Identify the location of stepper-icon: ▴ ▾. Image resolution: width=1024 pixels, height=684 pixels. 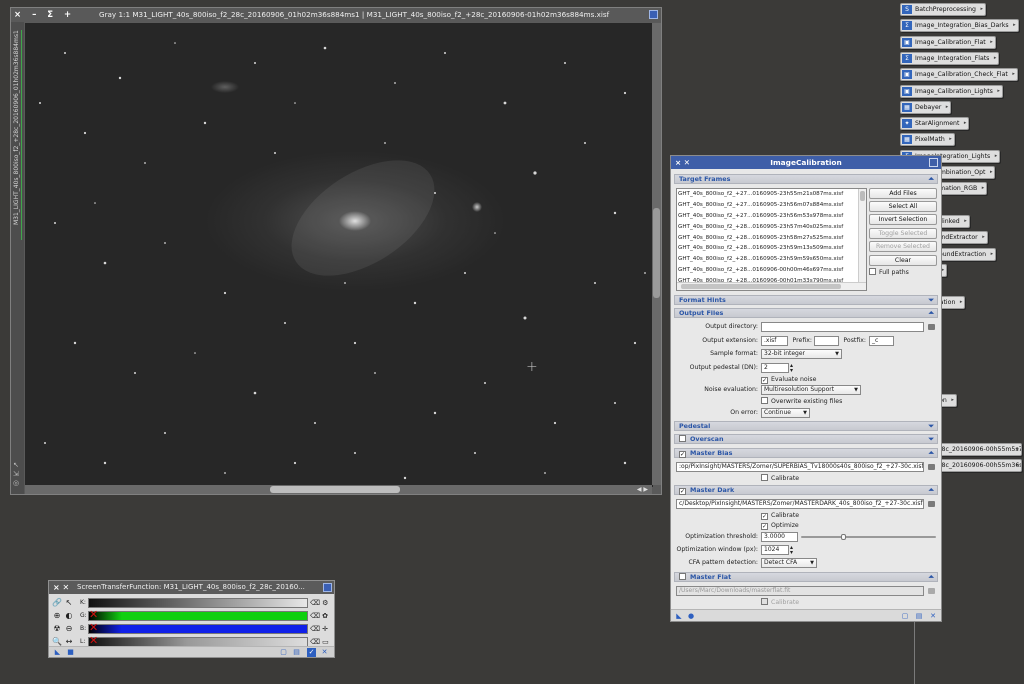
(791, 550).